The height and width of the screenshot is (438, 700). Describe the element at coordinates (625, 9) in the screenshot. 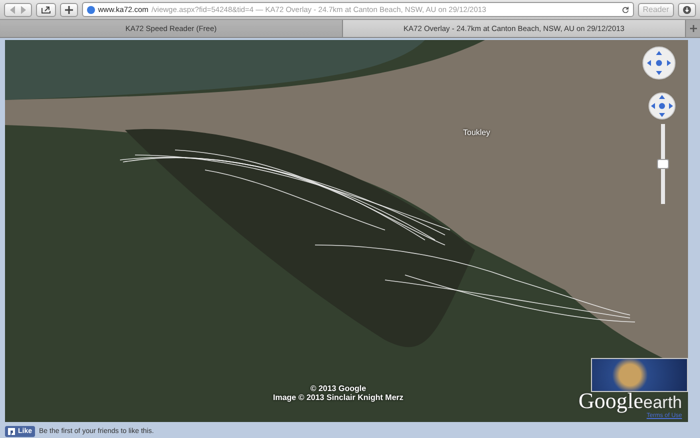

I see `reload-icon` at that location.